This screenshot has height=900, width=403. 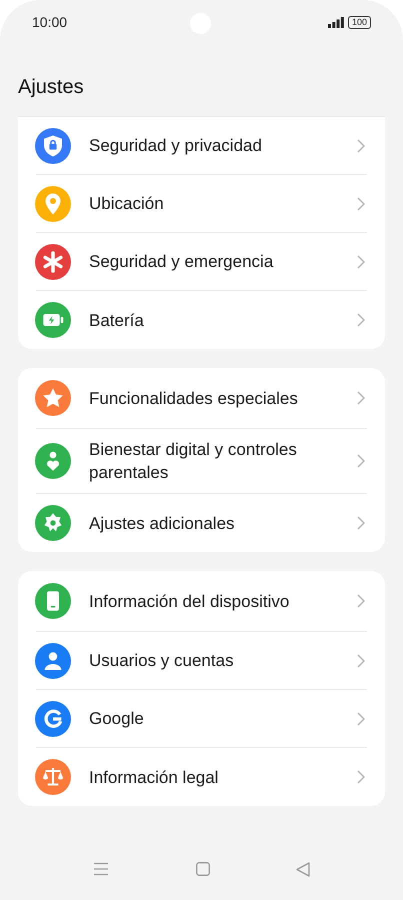 I want to click on item-label: Seguridad y privacidad, so click(x=176, y=146).